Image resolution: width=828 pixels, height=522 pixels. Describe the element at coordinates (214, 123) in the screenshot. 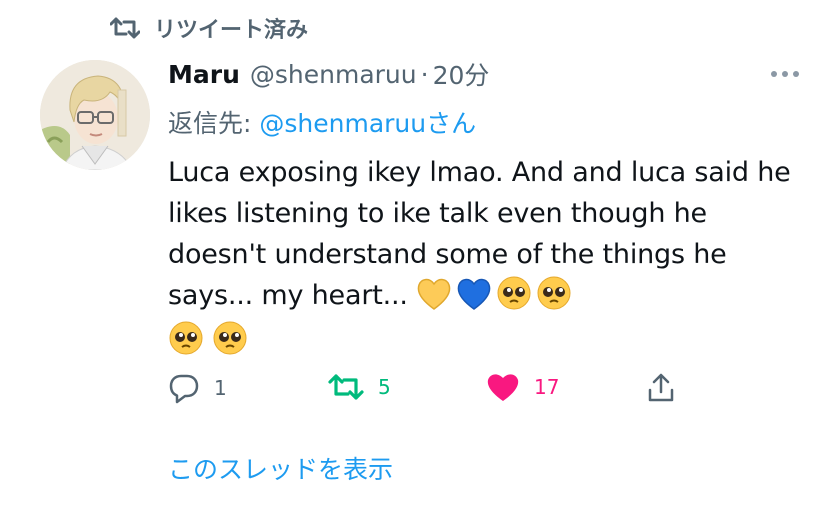

I see `reply-prefix: 返信先:` at that location.